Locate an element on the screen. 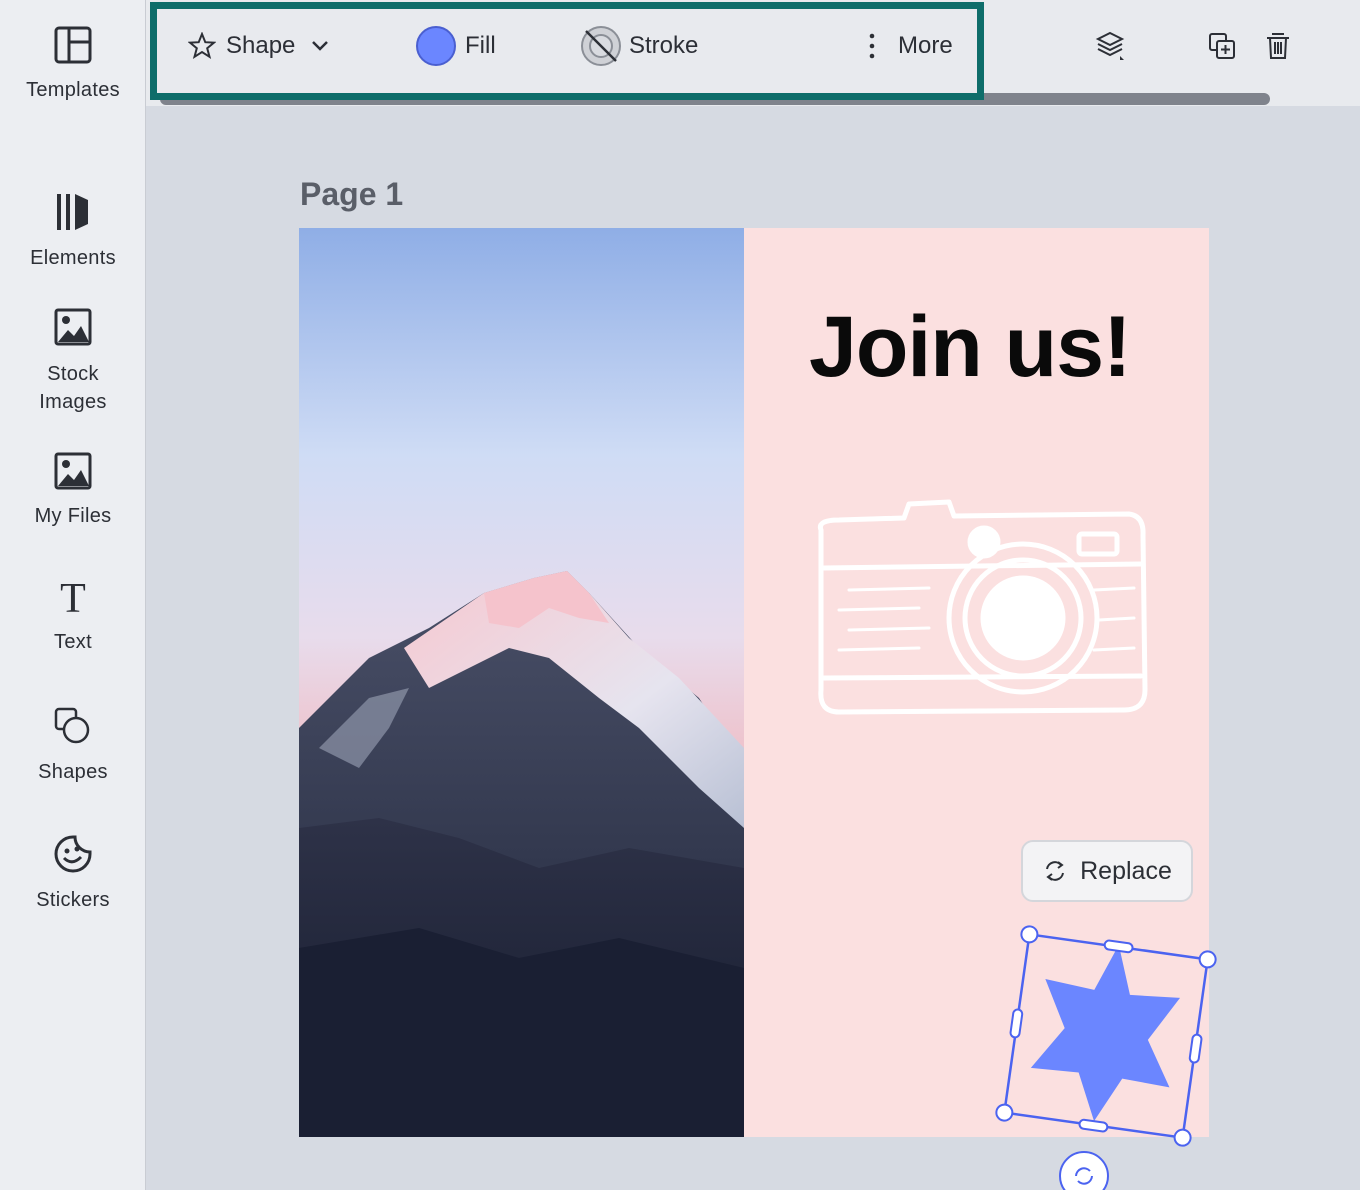 Image resolution: width=1360 pixels, height=1190 pixels. sidebar-item-stickers: Stickers is located at coordinates (73, 874).